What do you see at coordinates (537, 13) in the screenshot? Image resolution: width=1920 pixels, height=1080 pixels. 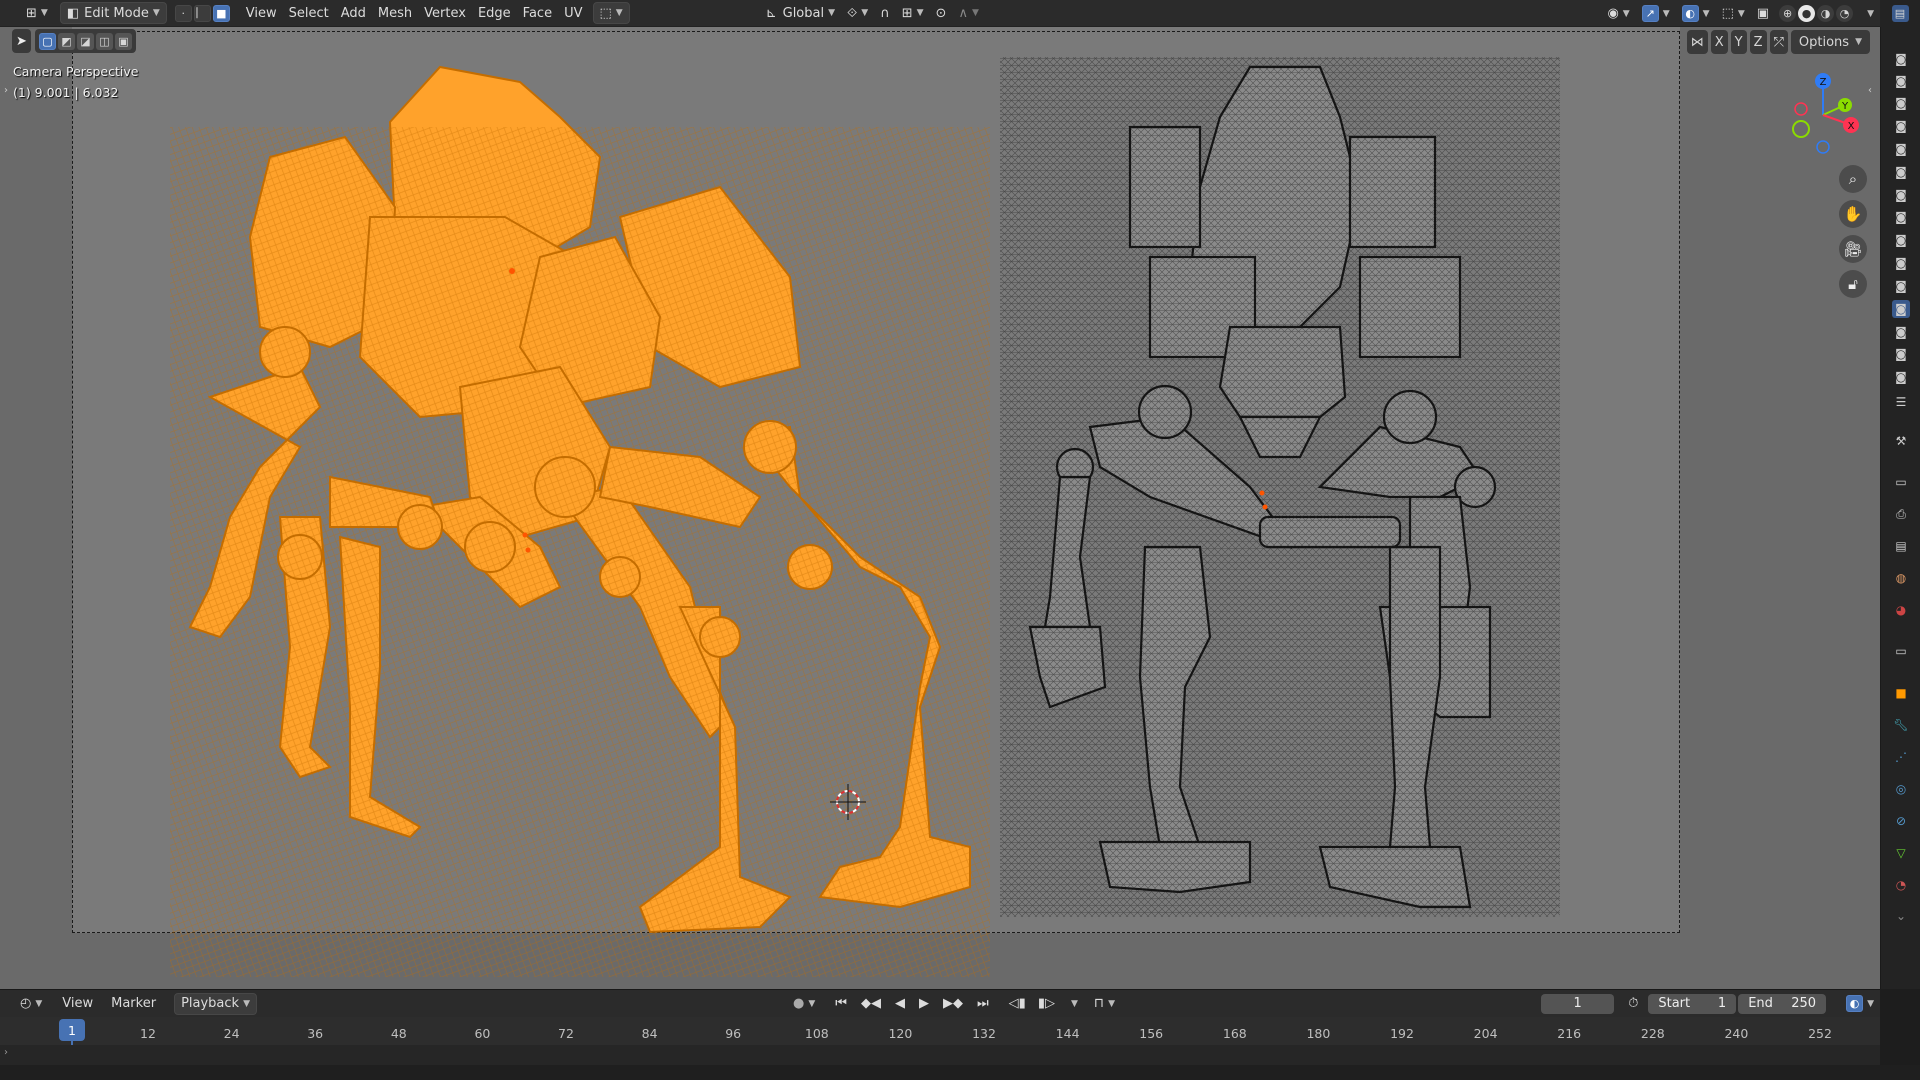 I see `menu-face: Face` at bounding box center [537, 13].